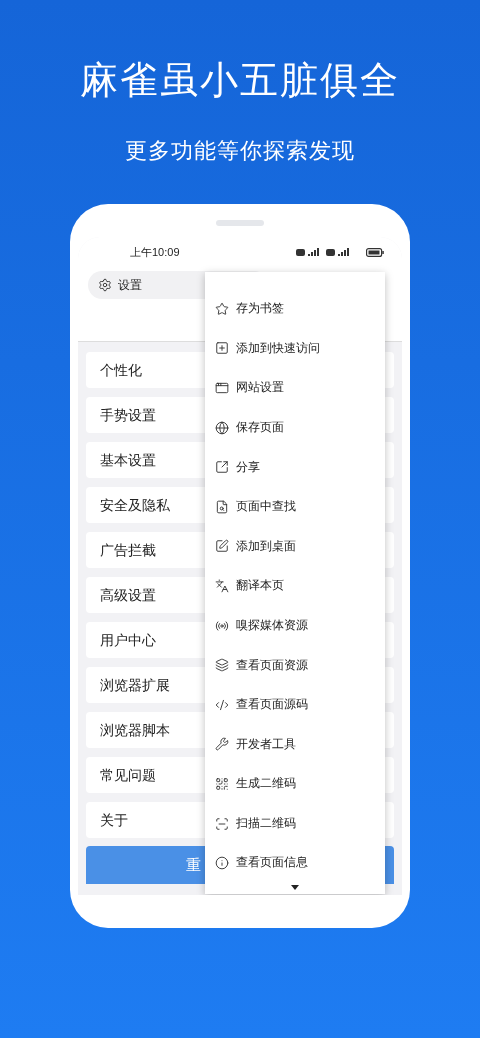 This screenshot has height=1038, width=480. I want to click on menu-item: 生成二维码, so click(295, 784).